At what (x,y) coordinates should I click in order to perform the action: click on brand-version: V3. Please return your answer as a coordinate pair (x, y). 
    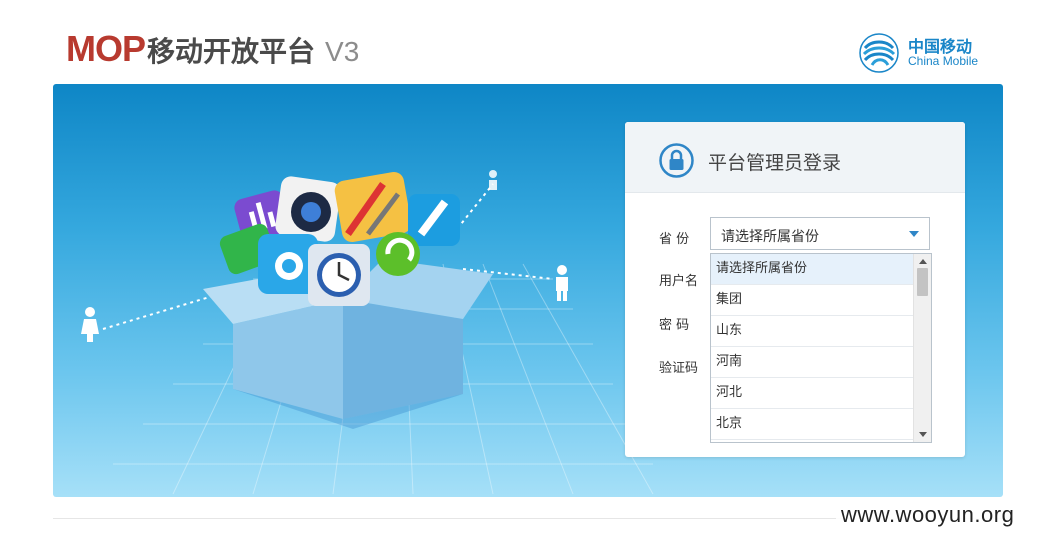
    Looking at the image, I should click on (342, 51).